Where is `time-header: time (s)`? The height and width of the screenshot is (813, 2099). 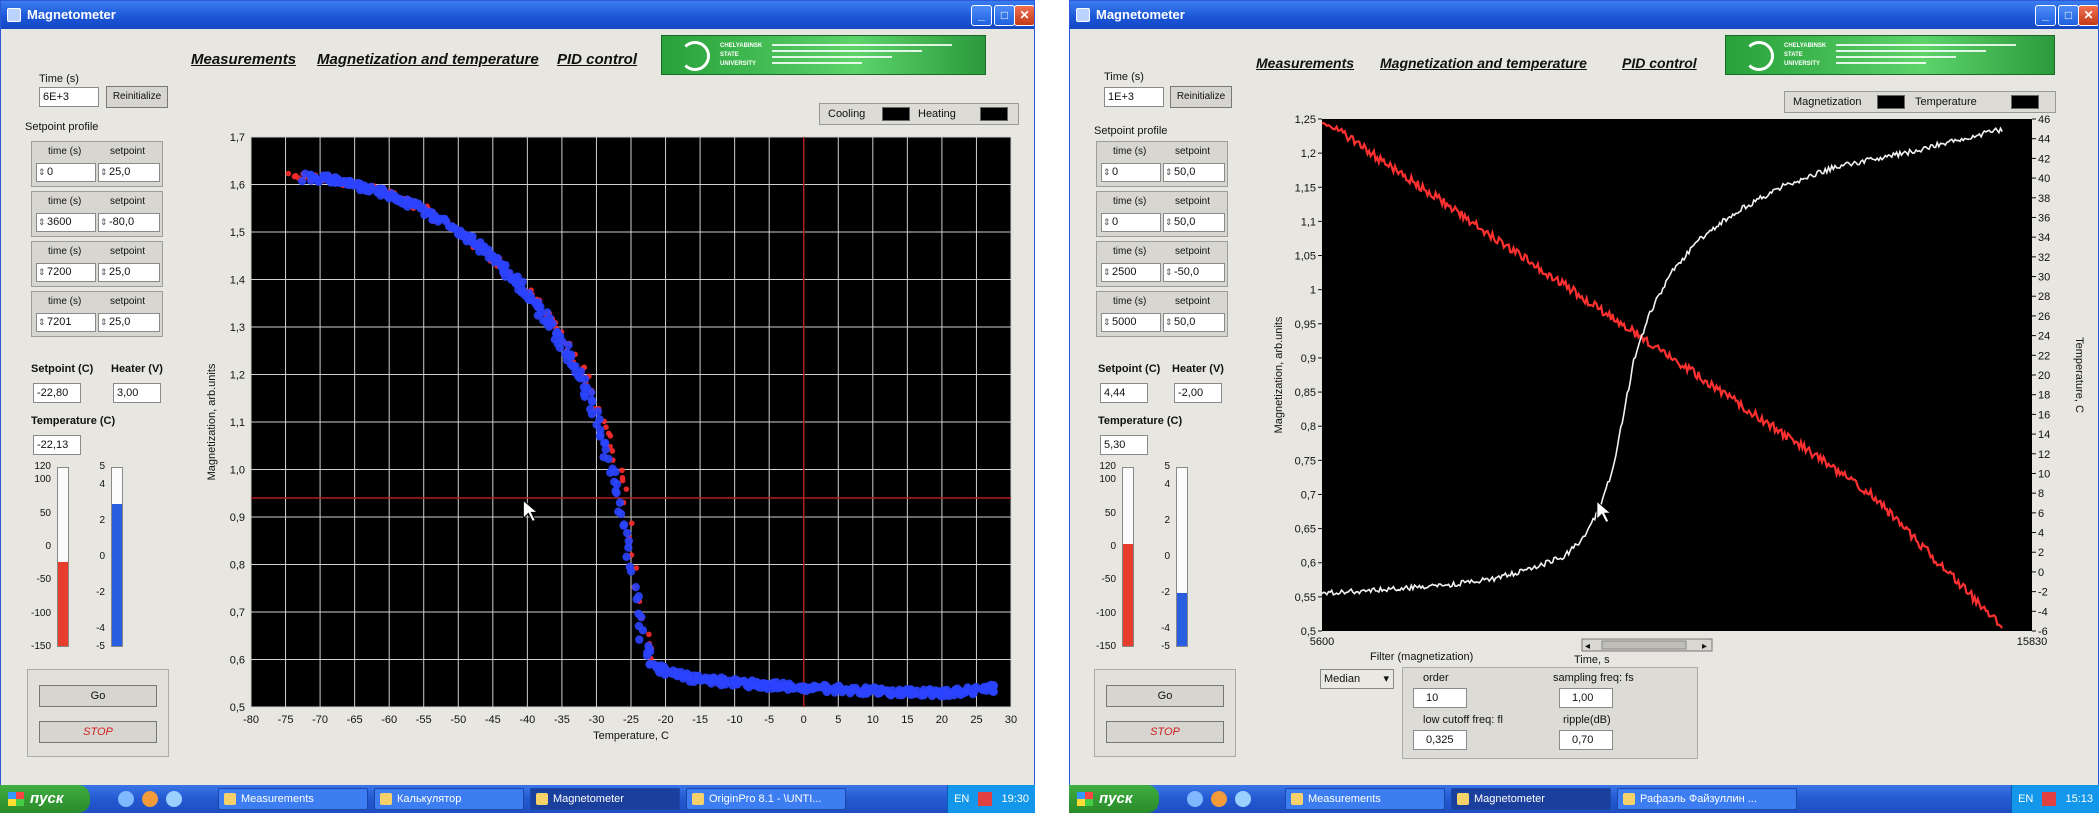 time-header: time (s) is located at coordinates (1130, 301).